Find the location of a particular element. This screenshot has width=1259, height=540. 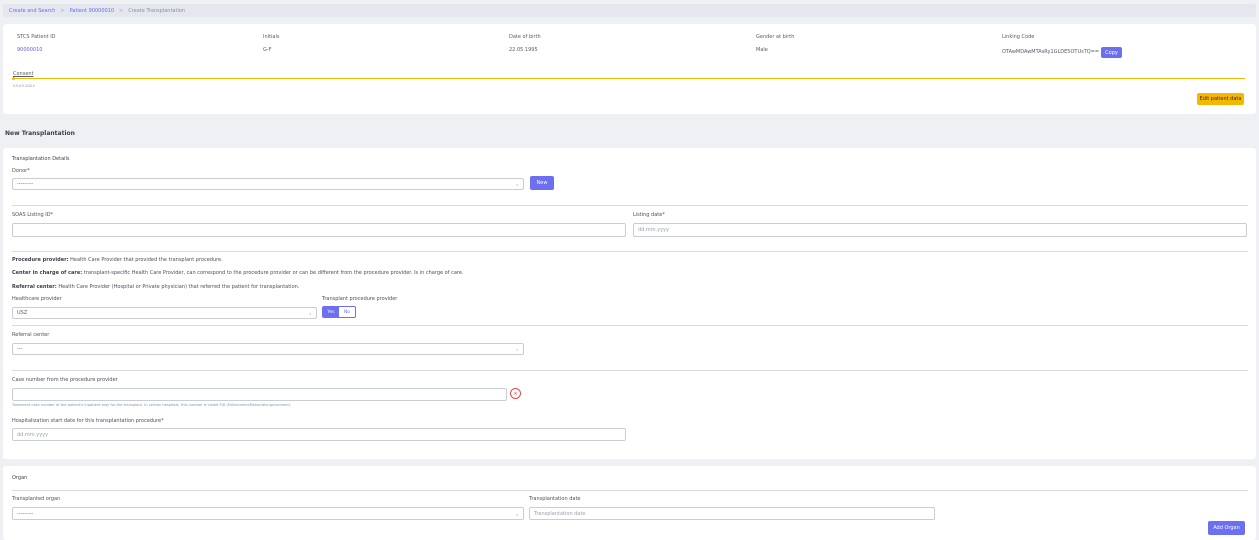

soas-listing-label: SOAS Listing ID* is located at coordinates (33, 215).